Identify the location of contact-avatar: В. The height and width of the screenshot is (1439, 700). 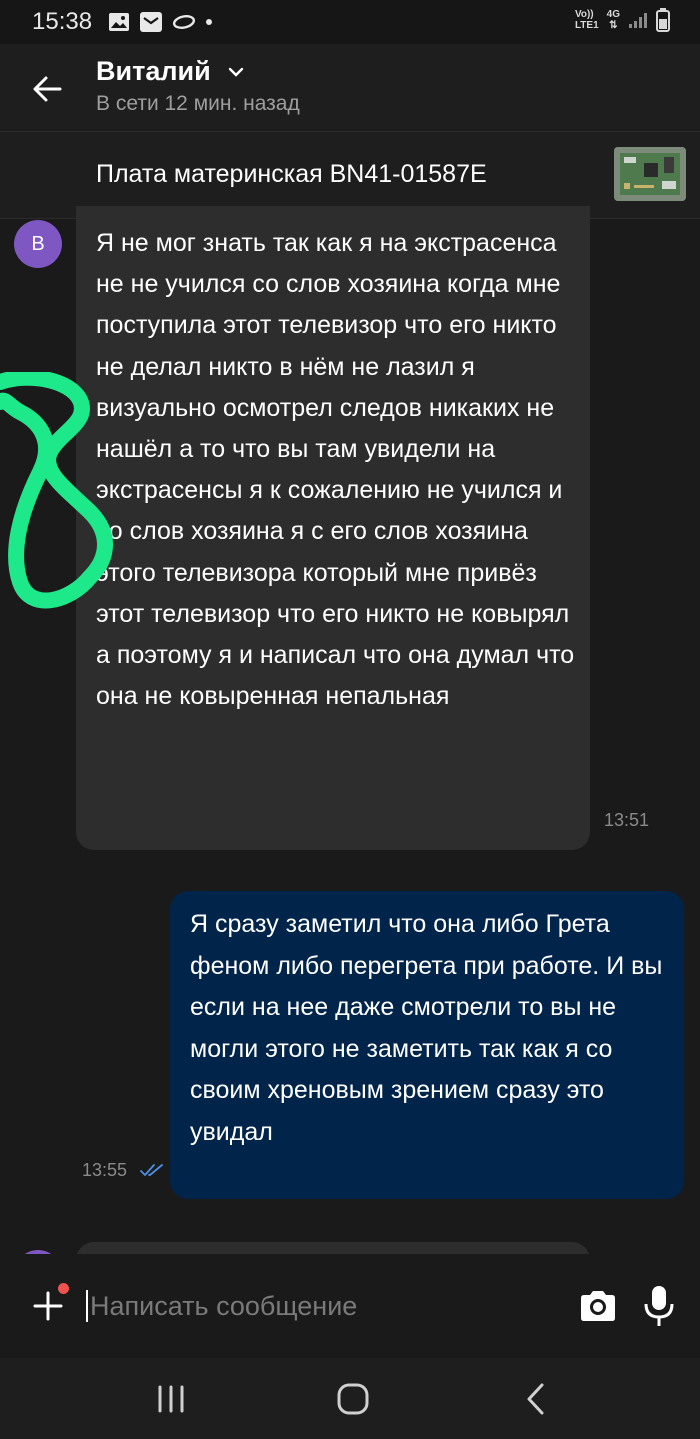
(38, 244).